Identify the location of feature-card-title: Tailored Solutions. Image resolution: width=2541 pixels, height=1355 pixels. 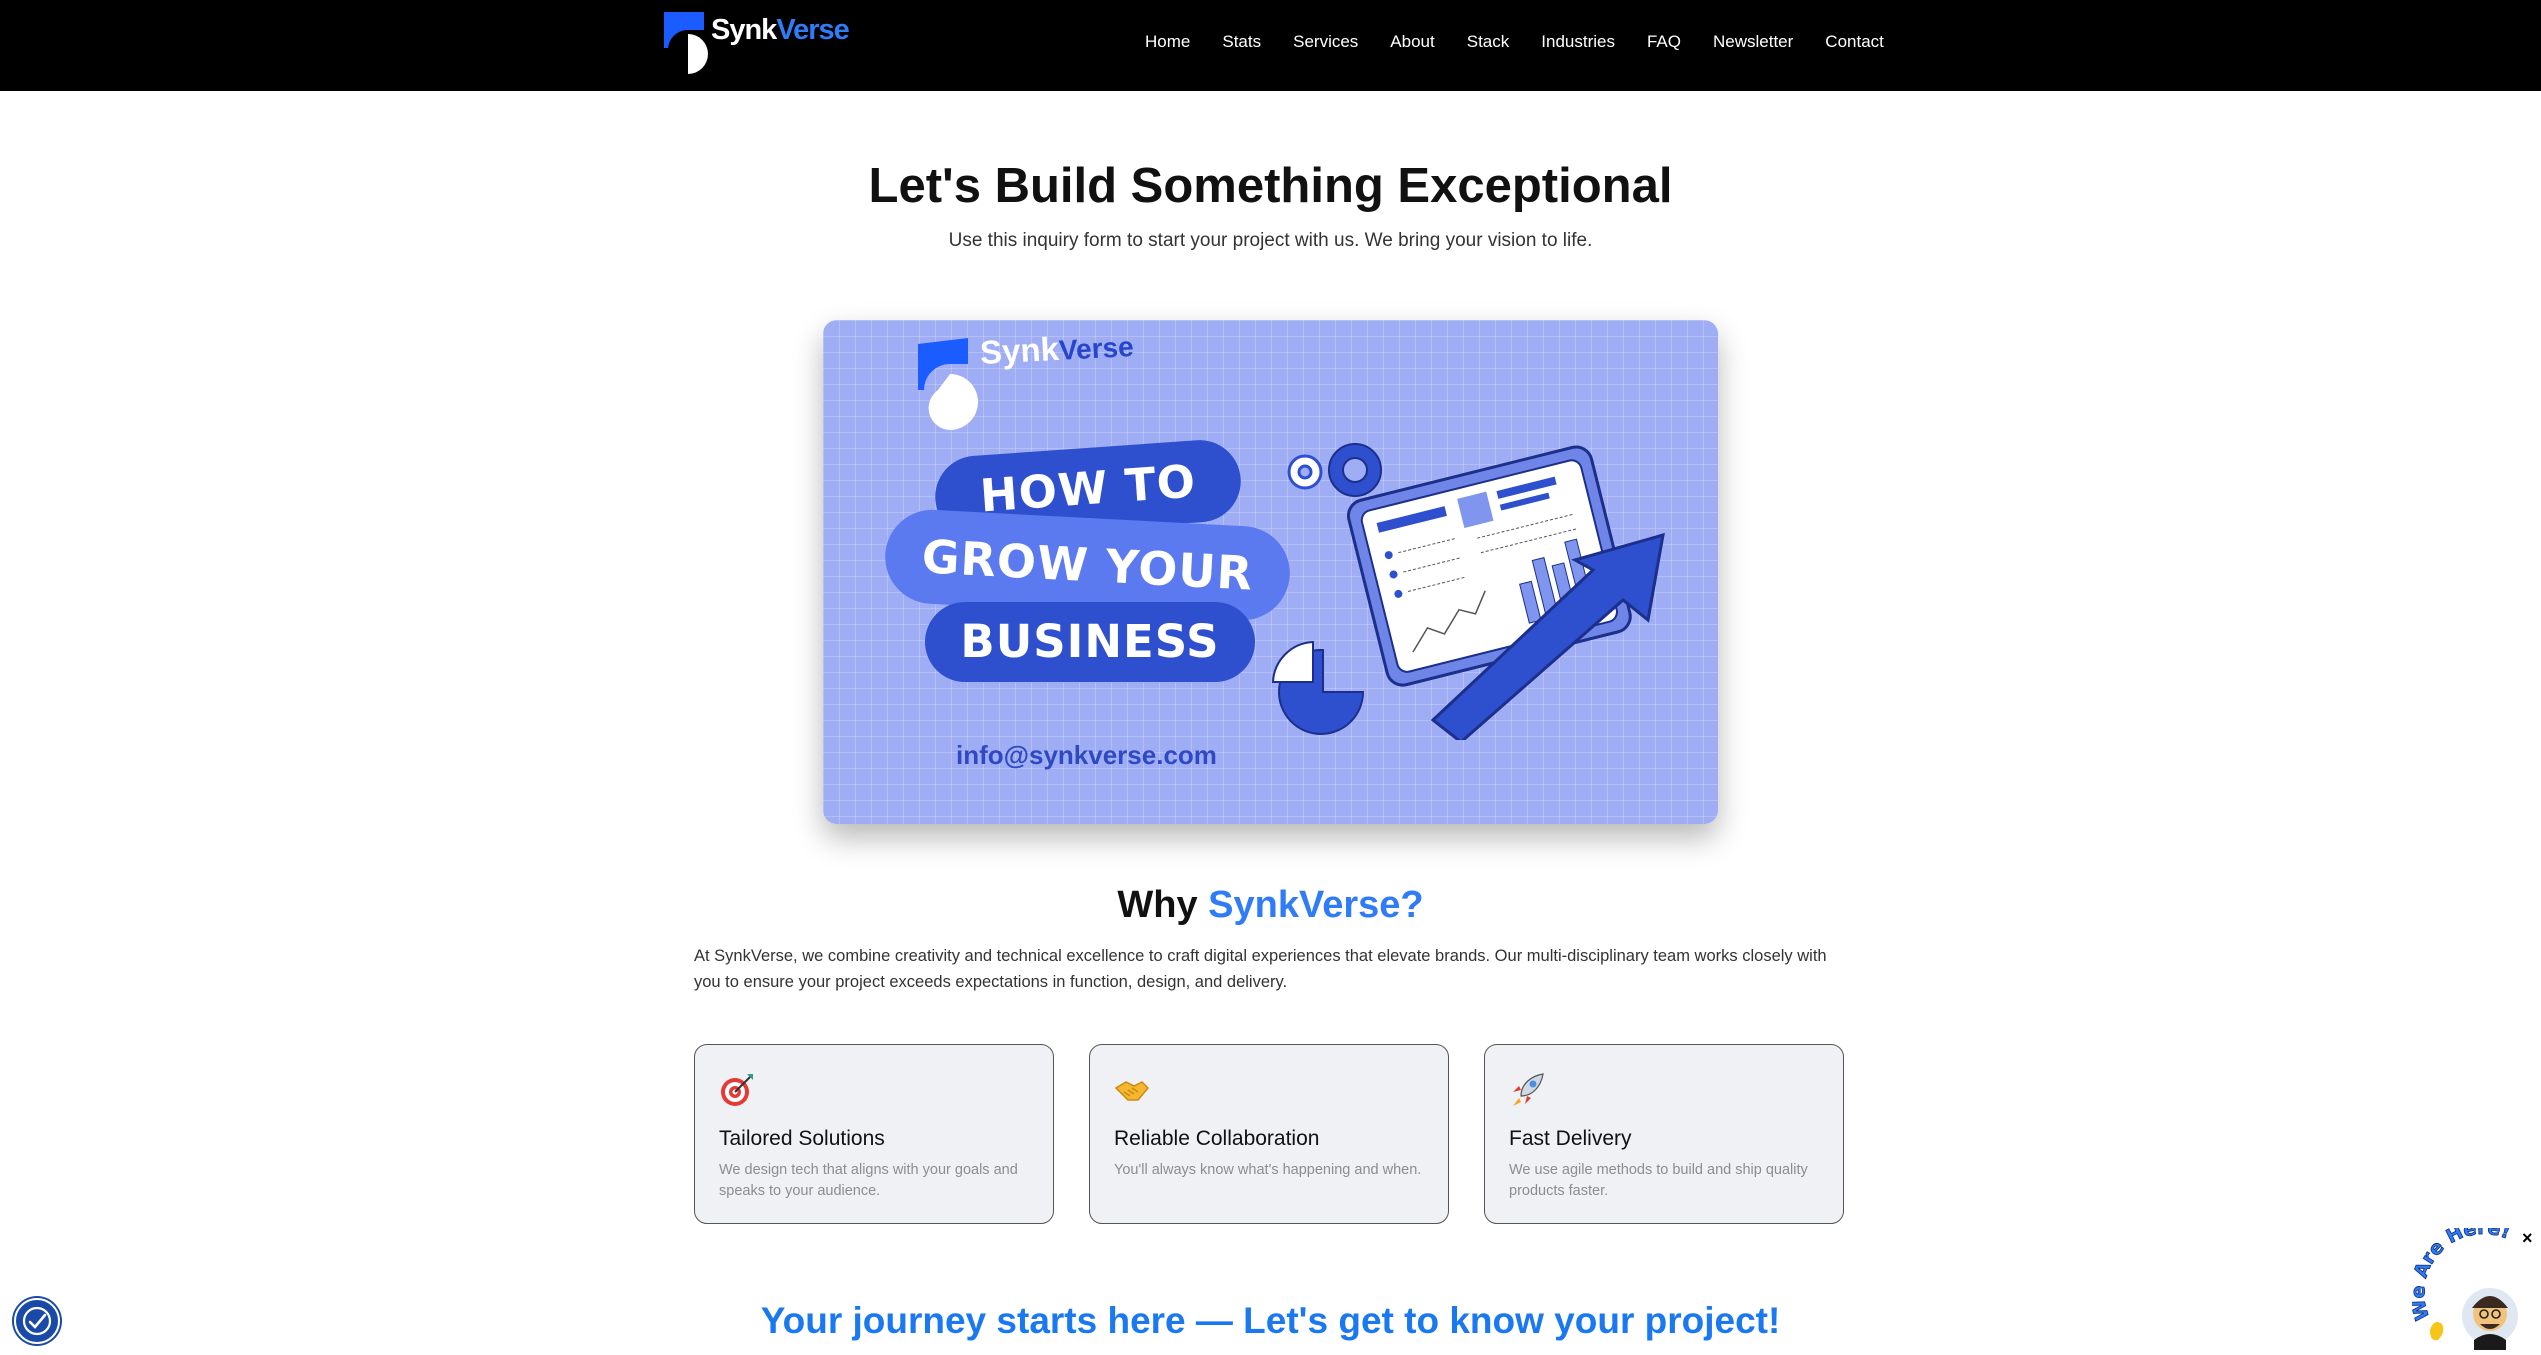
(802, 1138).